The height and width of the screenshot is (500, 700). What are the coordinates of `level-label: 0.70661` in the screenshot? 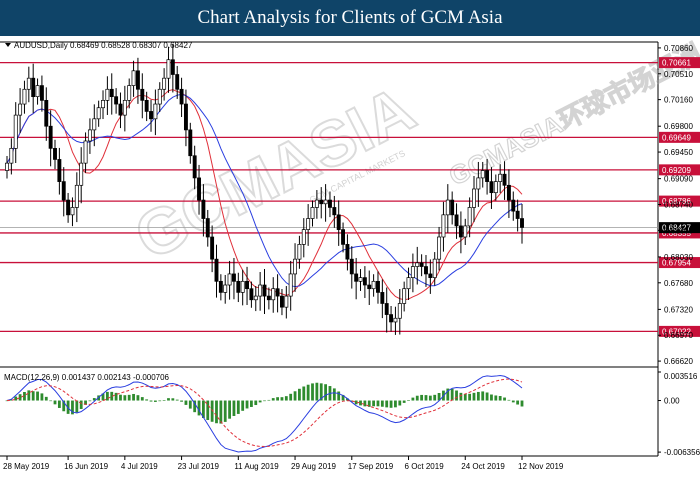 It's located at (676, 63).